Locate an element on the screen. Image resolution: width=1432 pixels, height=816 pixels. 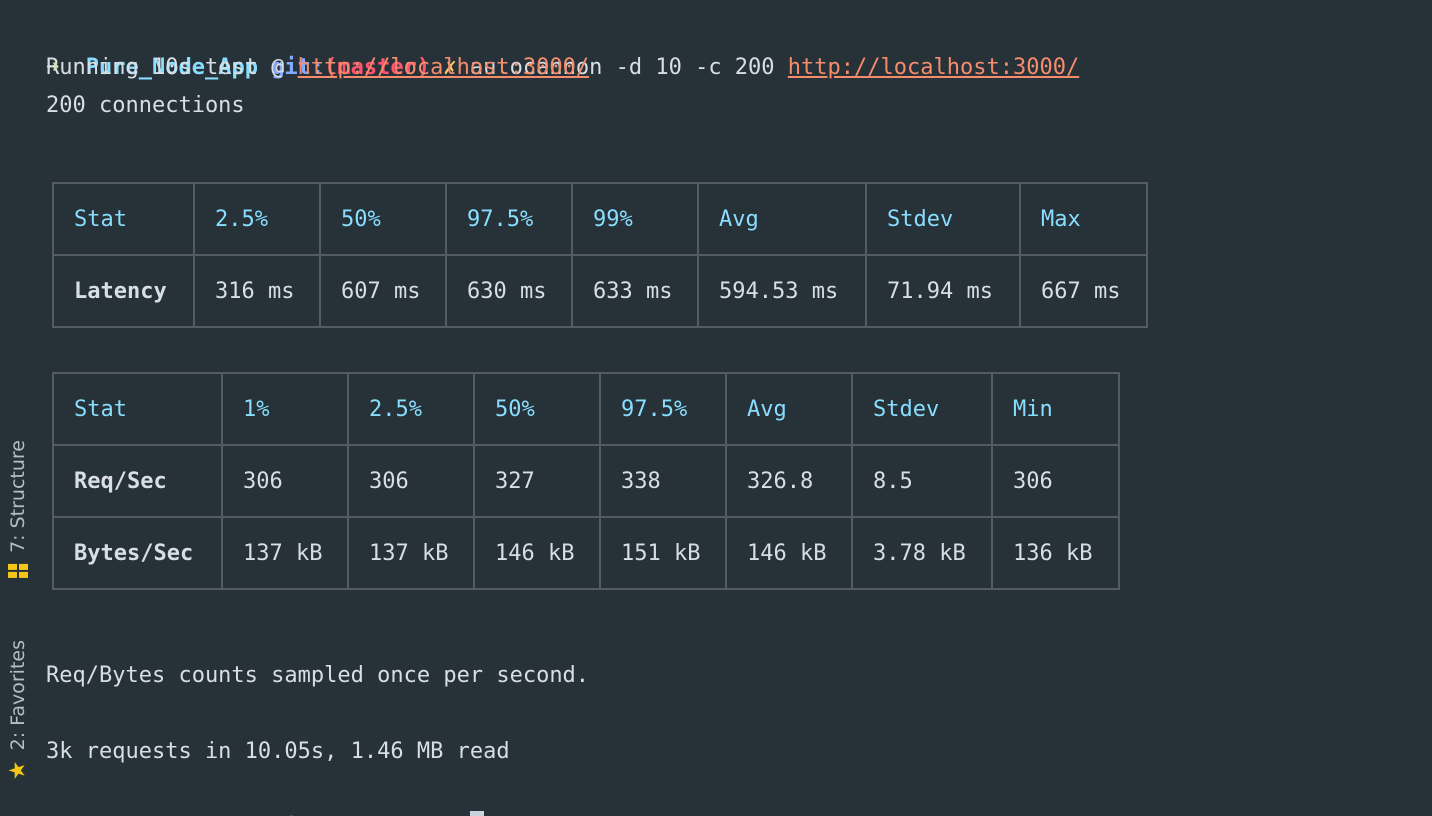
latency-header-cell: 50% is located at coordinates (383, 219).